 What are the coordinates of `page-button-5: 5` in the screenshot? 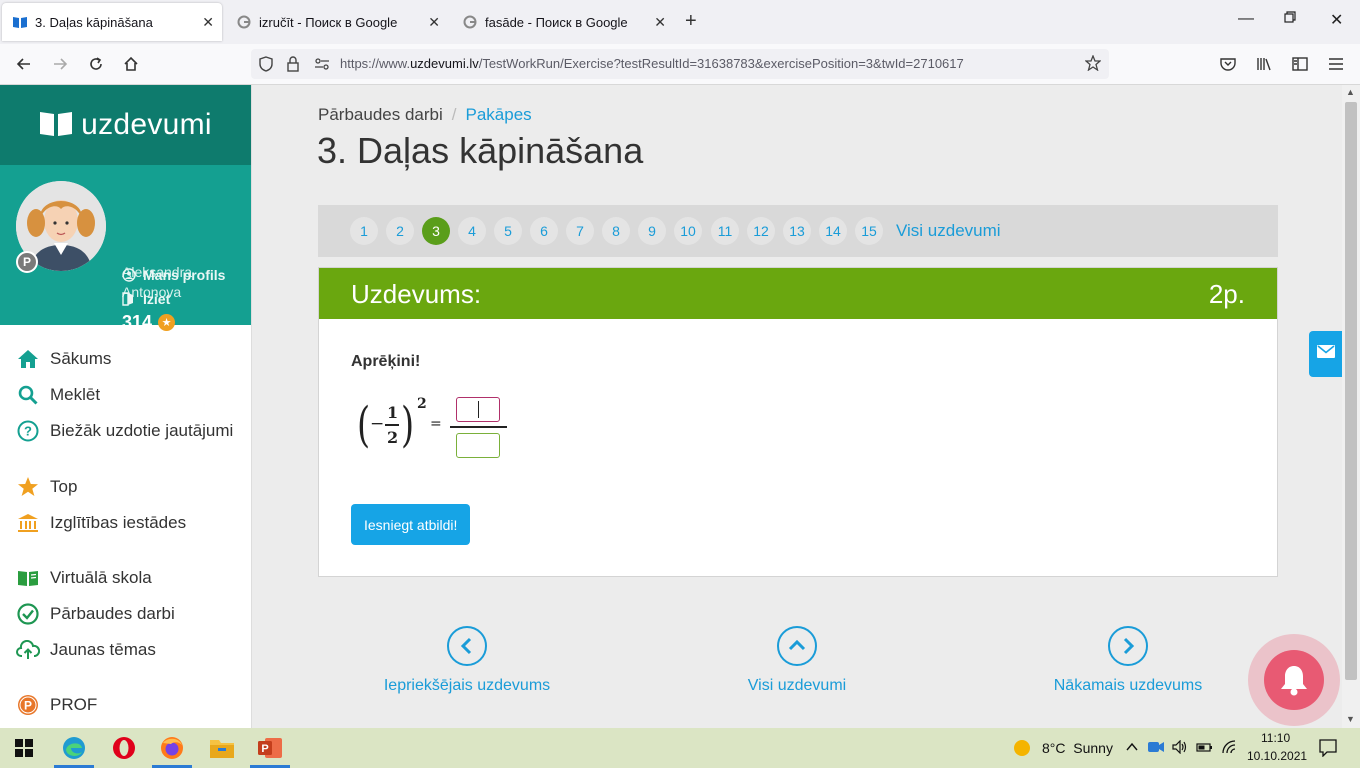 It's located at (508, 231).